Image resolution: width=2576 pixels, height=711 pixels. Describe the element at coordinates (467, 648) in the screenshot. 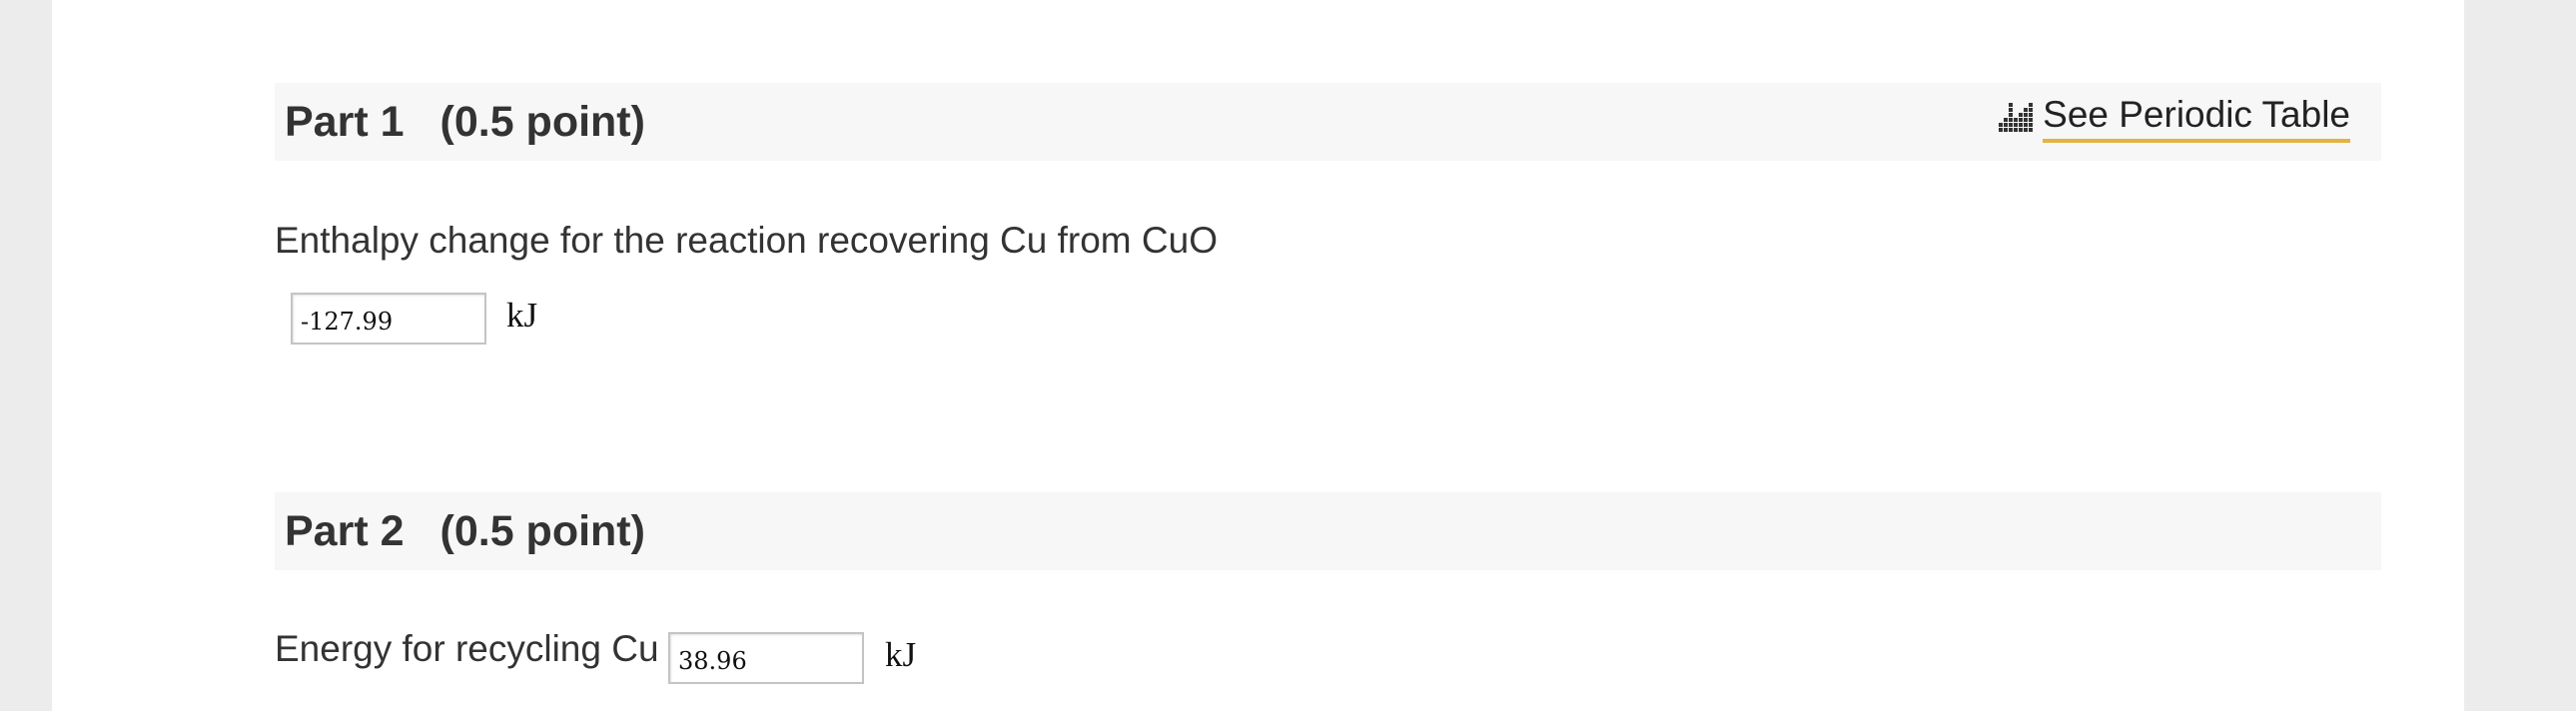

I see `part-2-question: Energy for recycling Cu` at that location.